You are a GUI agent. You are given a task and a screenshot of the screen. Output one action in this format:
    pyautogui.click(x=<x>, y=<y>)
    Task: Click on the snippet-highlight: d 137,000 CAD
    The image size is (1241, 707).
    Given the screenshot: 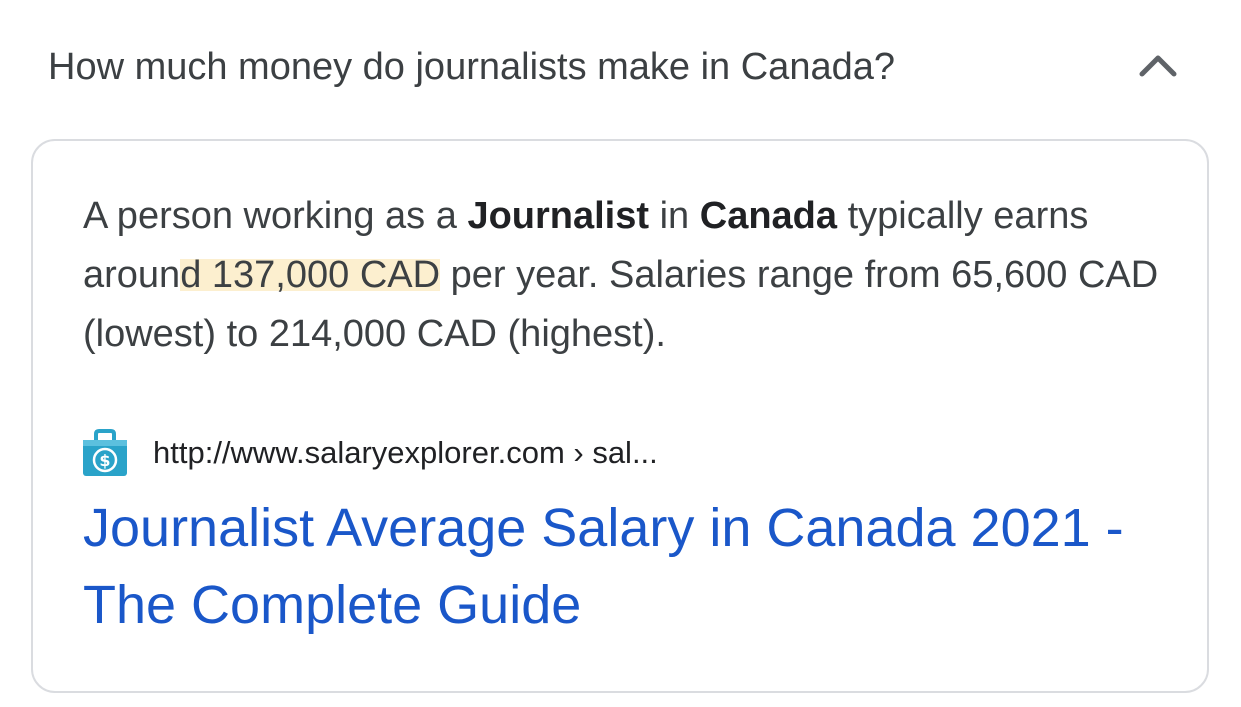 What is the action you would take?
    pyautogui.click(x=310, y=275)
    